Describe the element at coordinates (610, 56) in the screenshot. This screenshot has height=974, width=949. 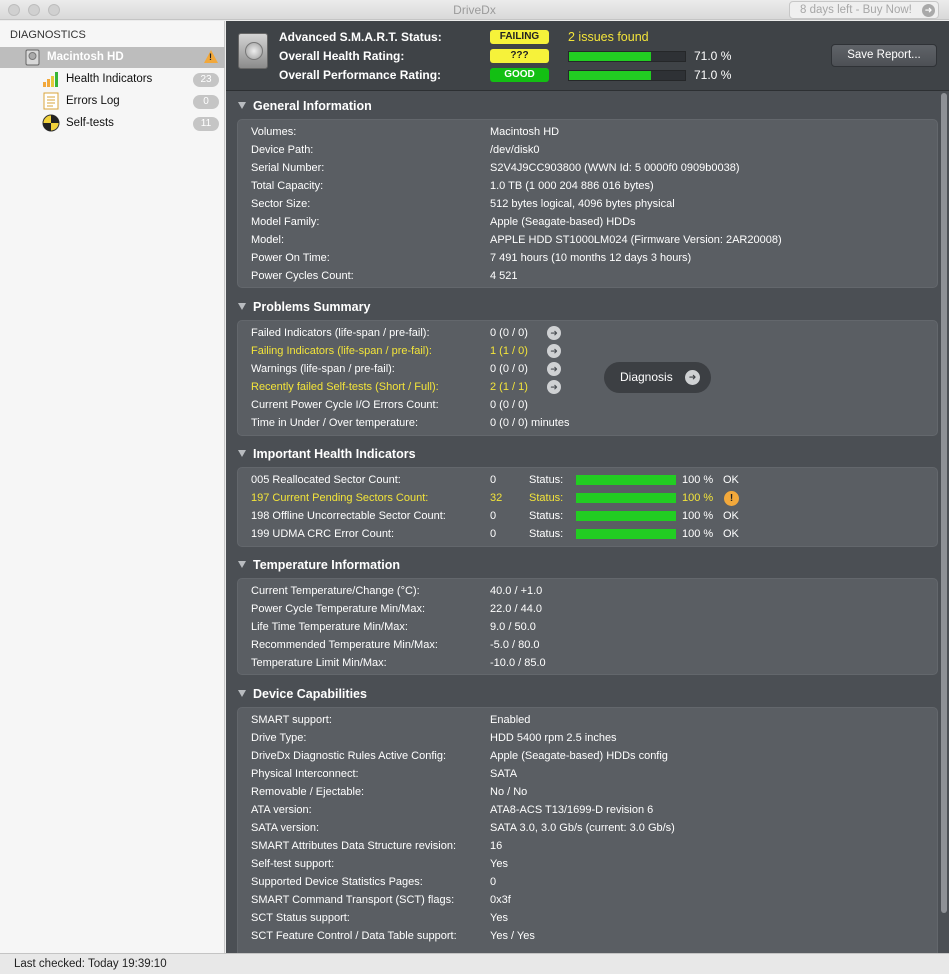
I see `health-rating-fill` at that location.